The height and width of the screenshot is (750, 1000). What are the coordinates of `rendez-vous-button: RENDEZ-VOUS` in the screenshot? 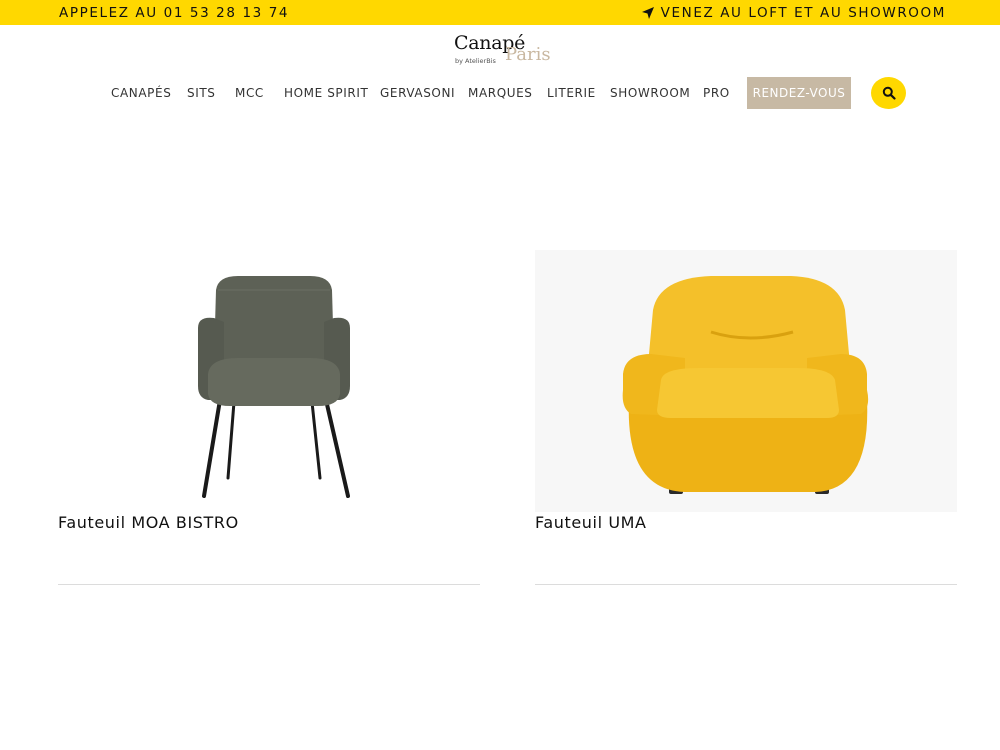 It's located at (799, 93).